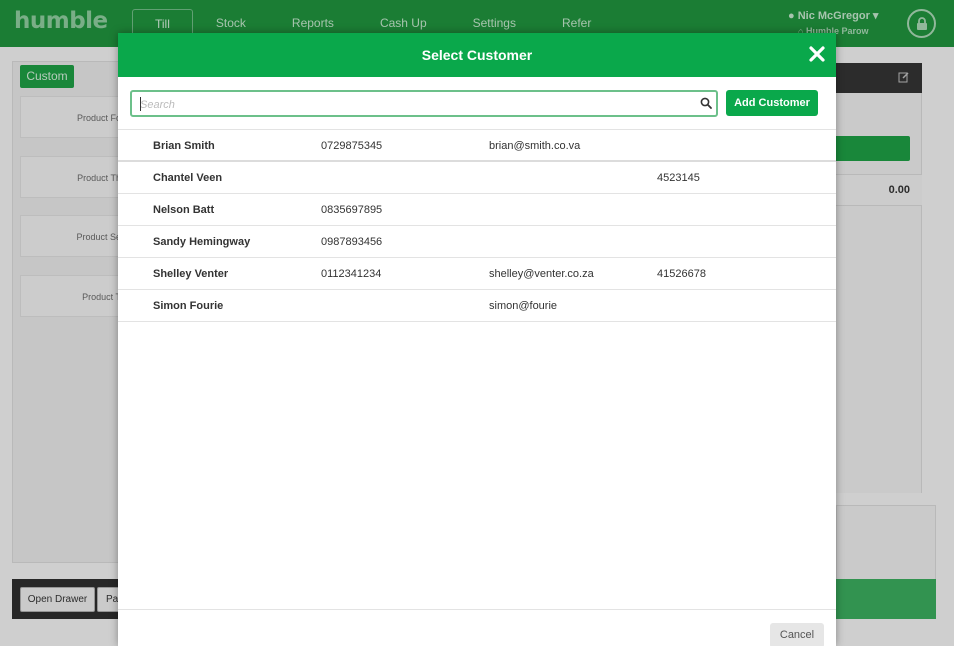 This screenshot has height=646, width=954. What do you see at coordinates (410, 104) in the screenshot?
I see `search-input` at bounding box center [410, 104].